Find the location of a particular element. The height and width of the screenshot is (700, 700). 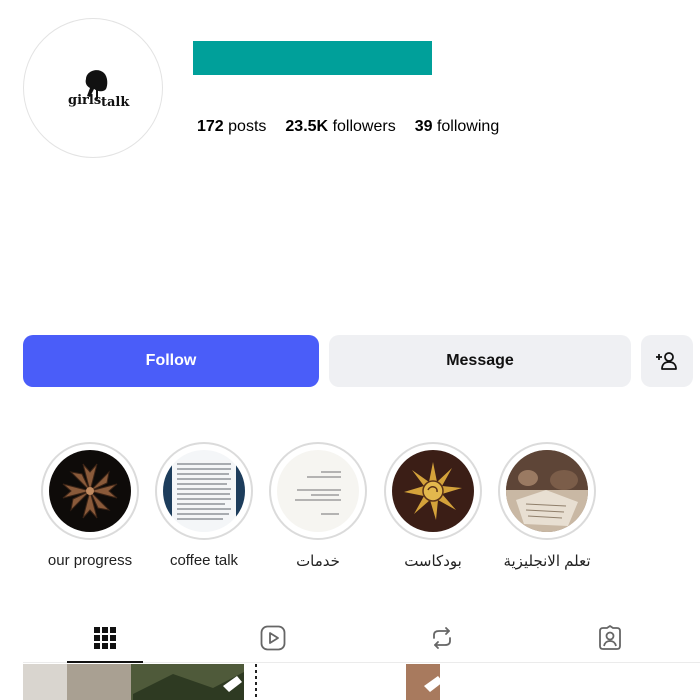

username-redacted is located at coordinates (312, 58).